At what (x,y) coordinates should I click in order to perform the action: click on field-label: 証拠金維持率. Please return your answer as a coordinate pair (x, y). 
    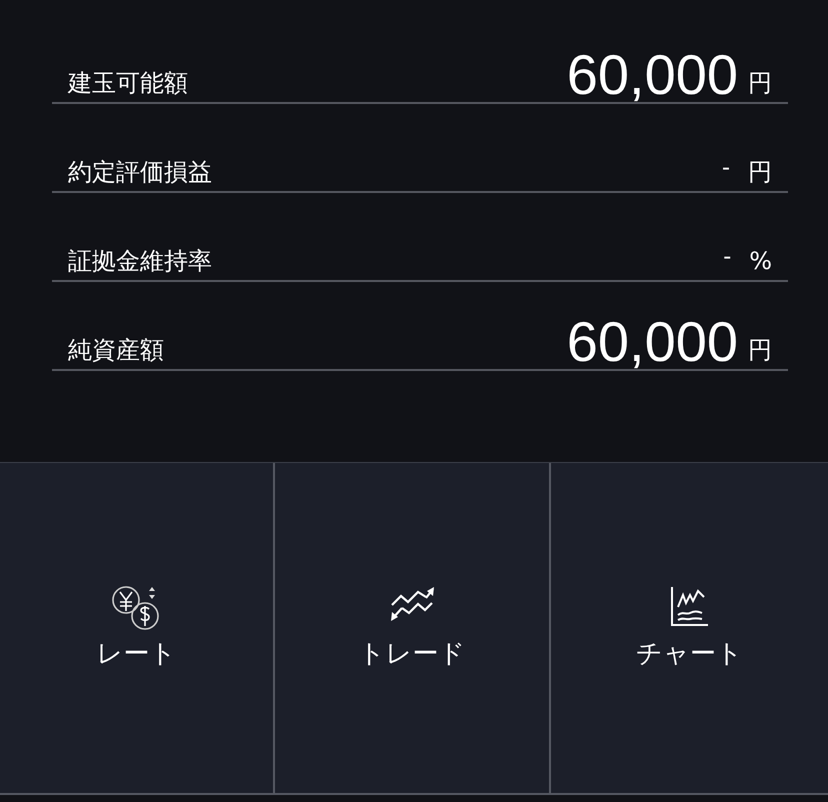
    Looking at the image, I should click on (140, 261).